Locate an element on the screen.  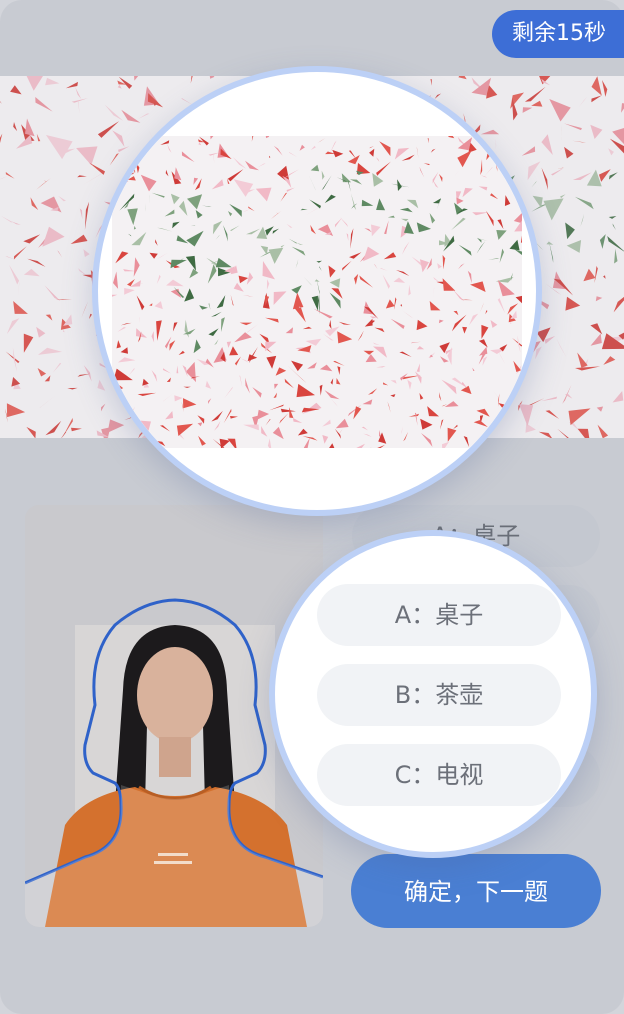
option-c-button: C：电视 is located at coordinates (439, 775).